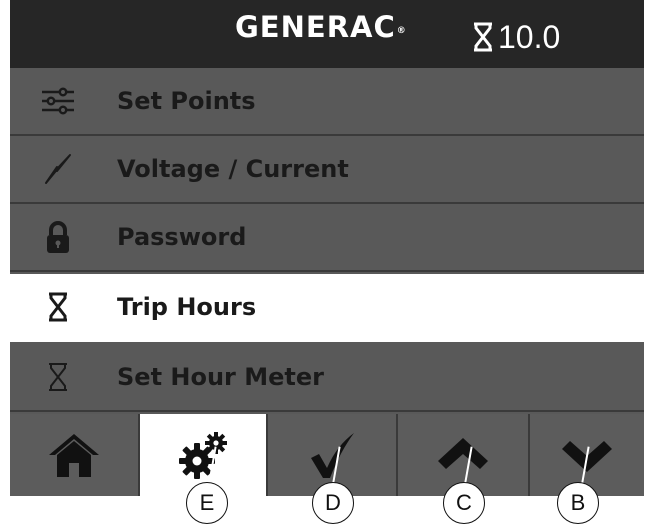 The image size is (654, 529). I want to click on brand-name: GENERAC, so click(315, 27).